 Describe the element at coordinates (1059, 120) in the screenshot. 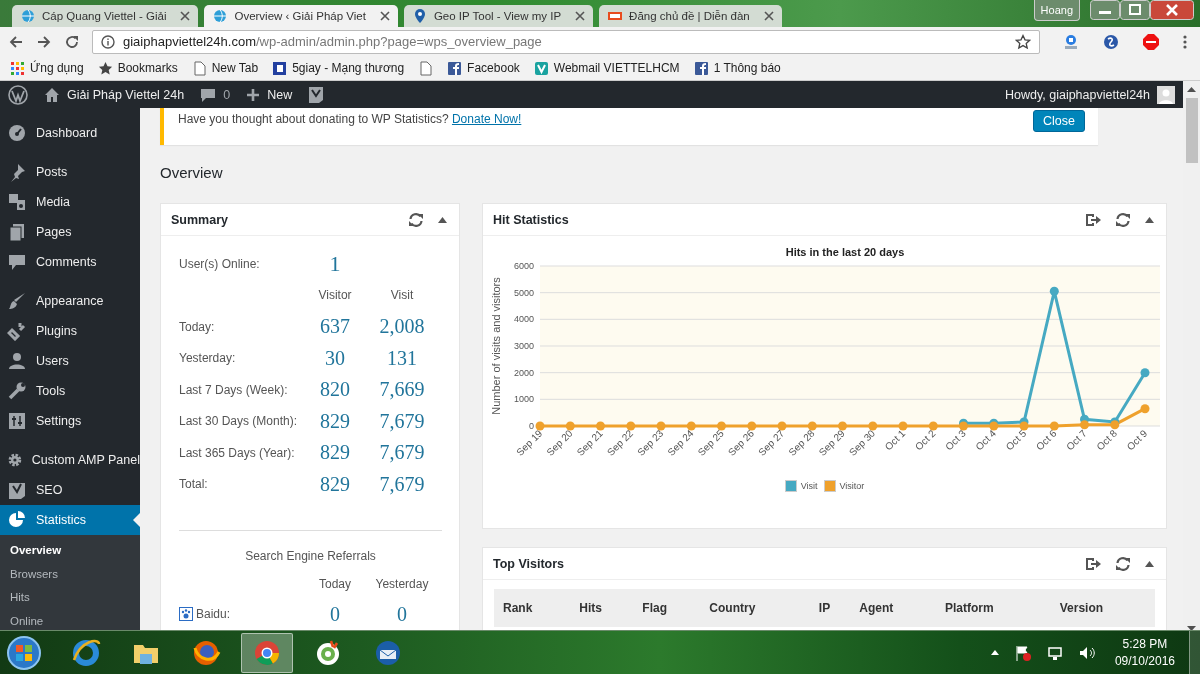

I see `close-button: Close` at that location.